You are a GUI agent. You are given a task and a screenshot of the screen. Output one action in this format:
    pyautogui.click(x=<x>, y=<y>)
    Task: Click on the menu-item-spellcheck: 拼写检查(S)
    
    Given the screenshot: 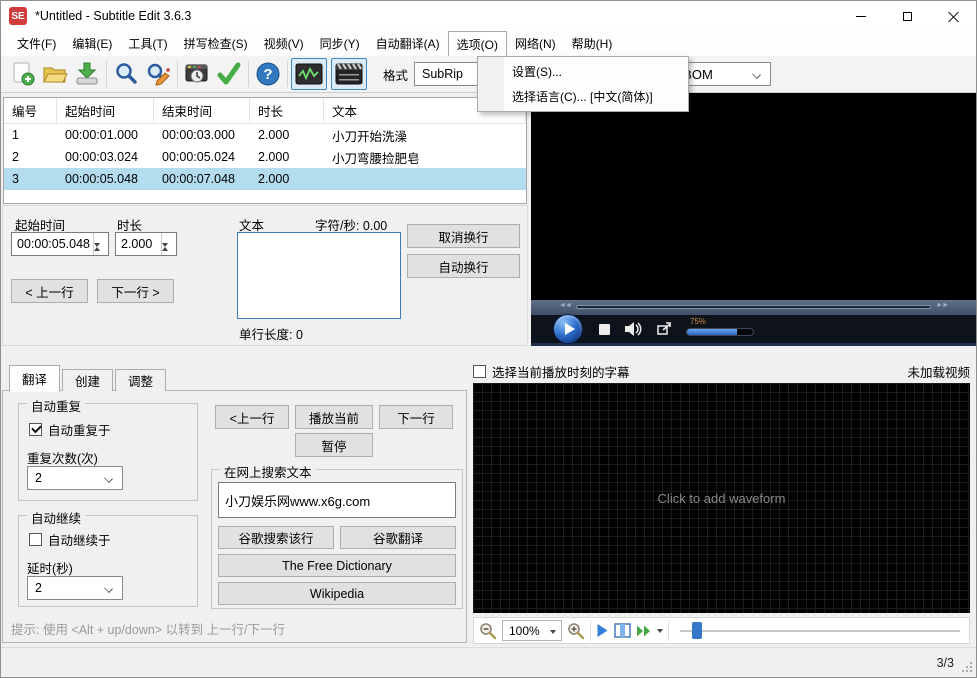 What is the action you would take?
    pyautogui.click(x=216, y=43)
    